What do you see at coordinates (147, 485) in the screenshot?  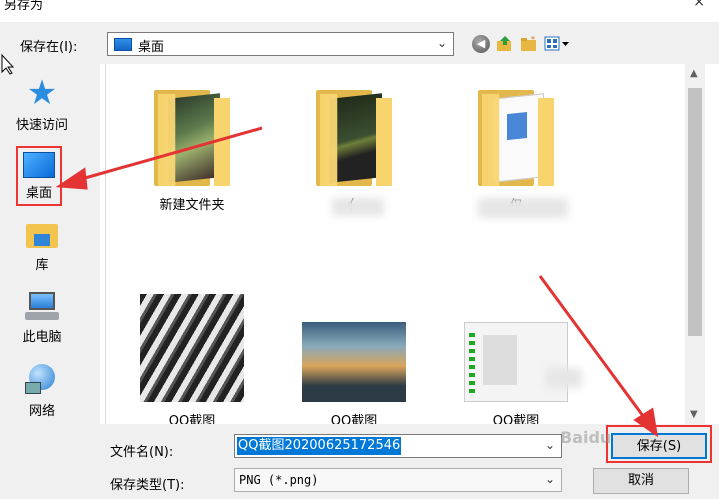 I see `filetype-label: 保存类型(T):` at bounding box center [147, 485].